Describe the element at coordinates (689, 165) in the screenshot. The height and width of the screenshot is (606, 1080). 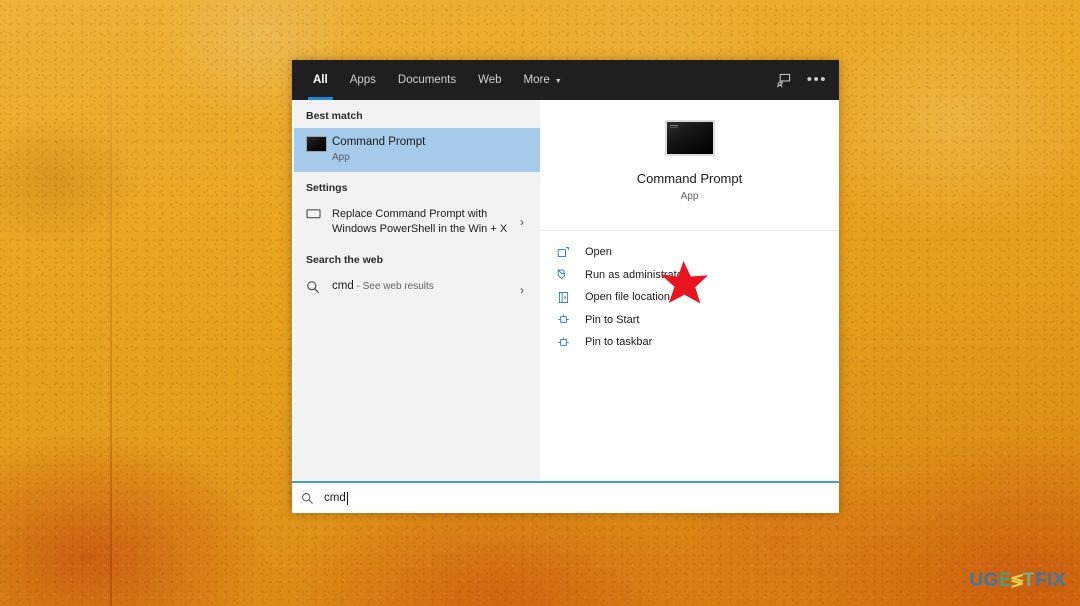
I see `app-preview-header: Command Prompt App` at that location.